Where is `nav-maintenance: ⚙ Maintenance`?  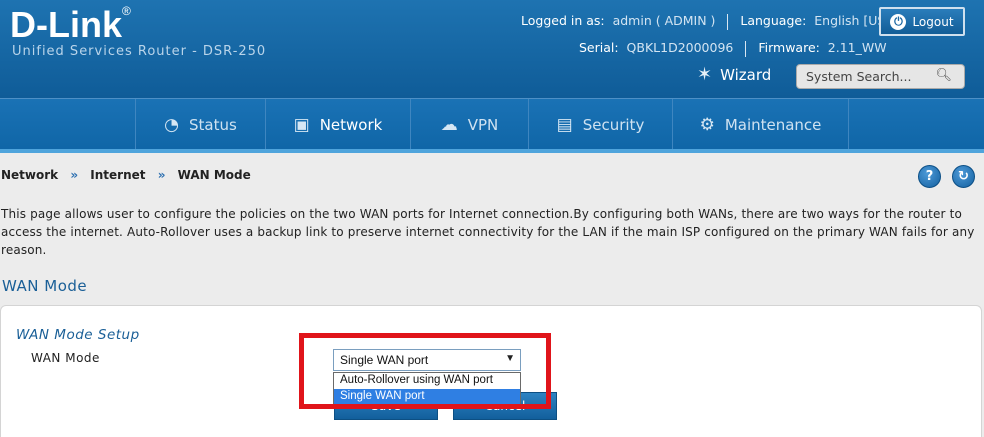
nav-maintenance: ⚙ Maintenance is located at coordinates (760, 124).